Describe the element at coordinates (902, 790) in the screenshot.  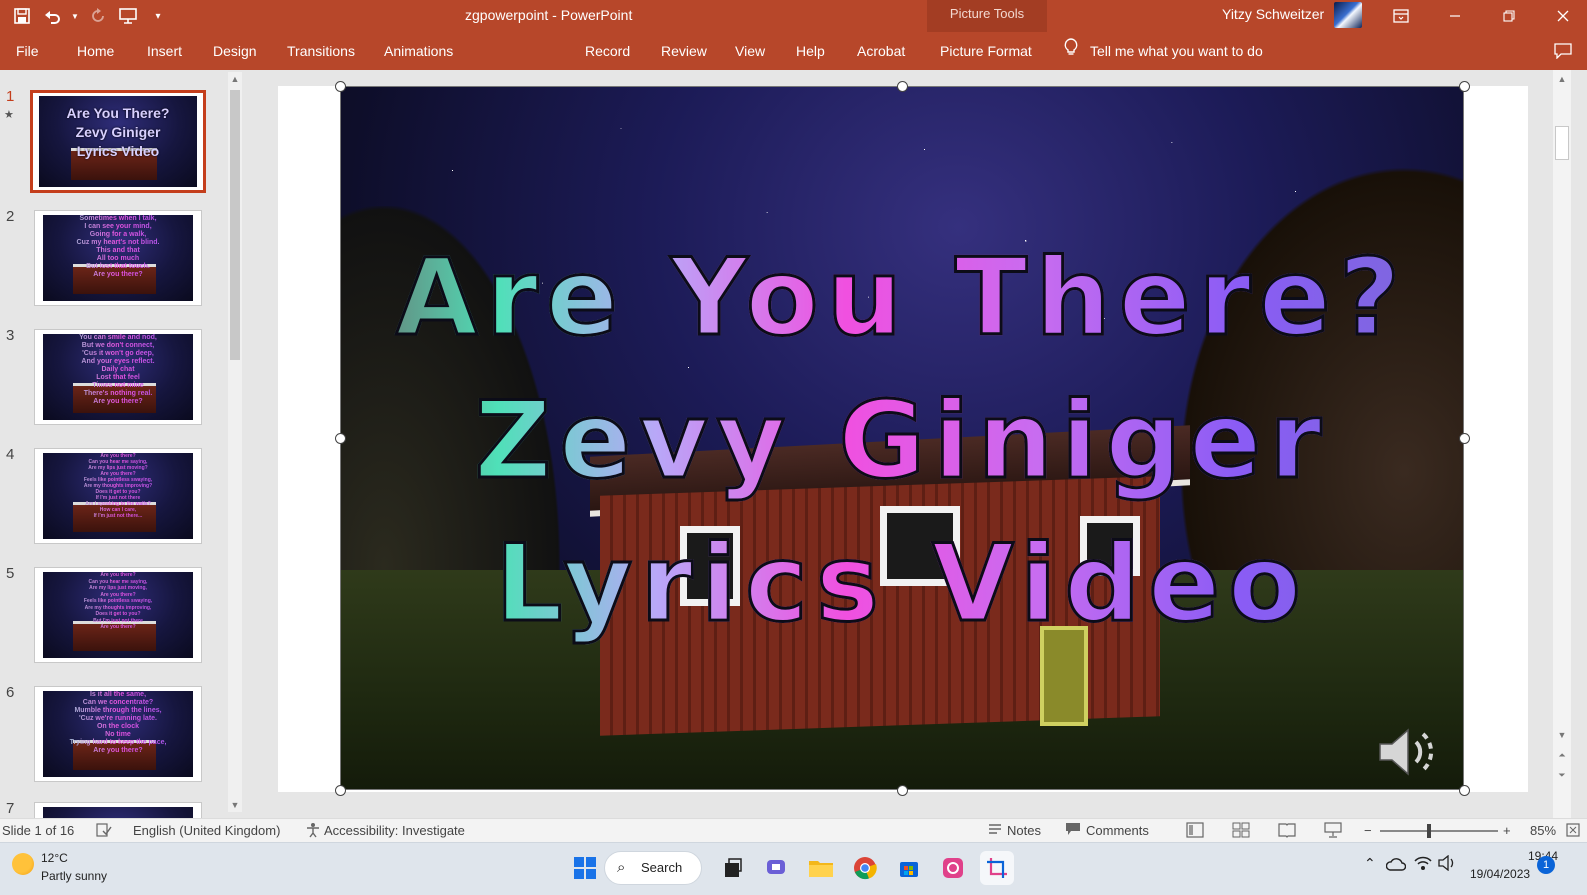
I see `resize-handle-bottom` at that location.